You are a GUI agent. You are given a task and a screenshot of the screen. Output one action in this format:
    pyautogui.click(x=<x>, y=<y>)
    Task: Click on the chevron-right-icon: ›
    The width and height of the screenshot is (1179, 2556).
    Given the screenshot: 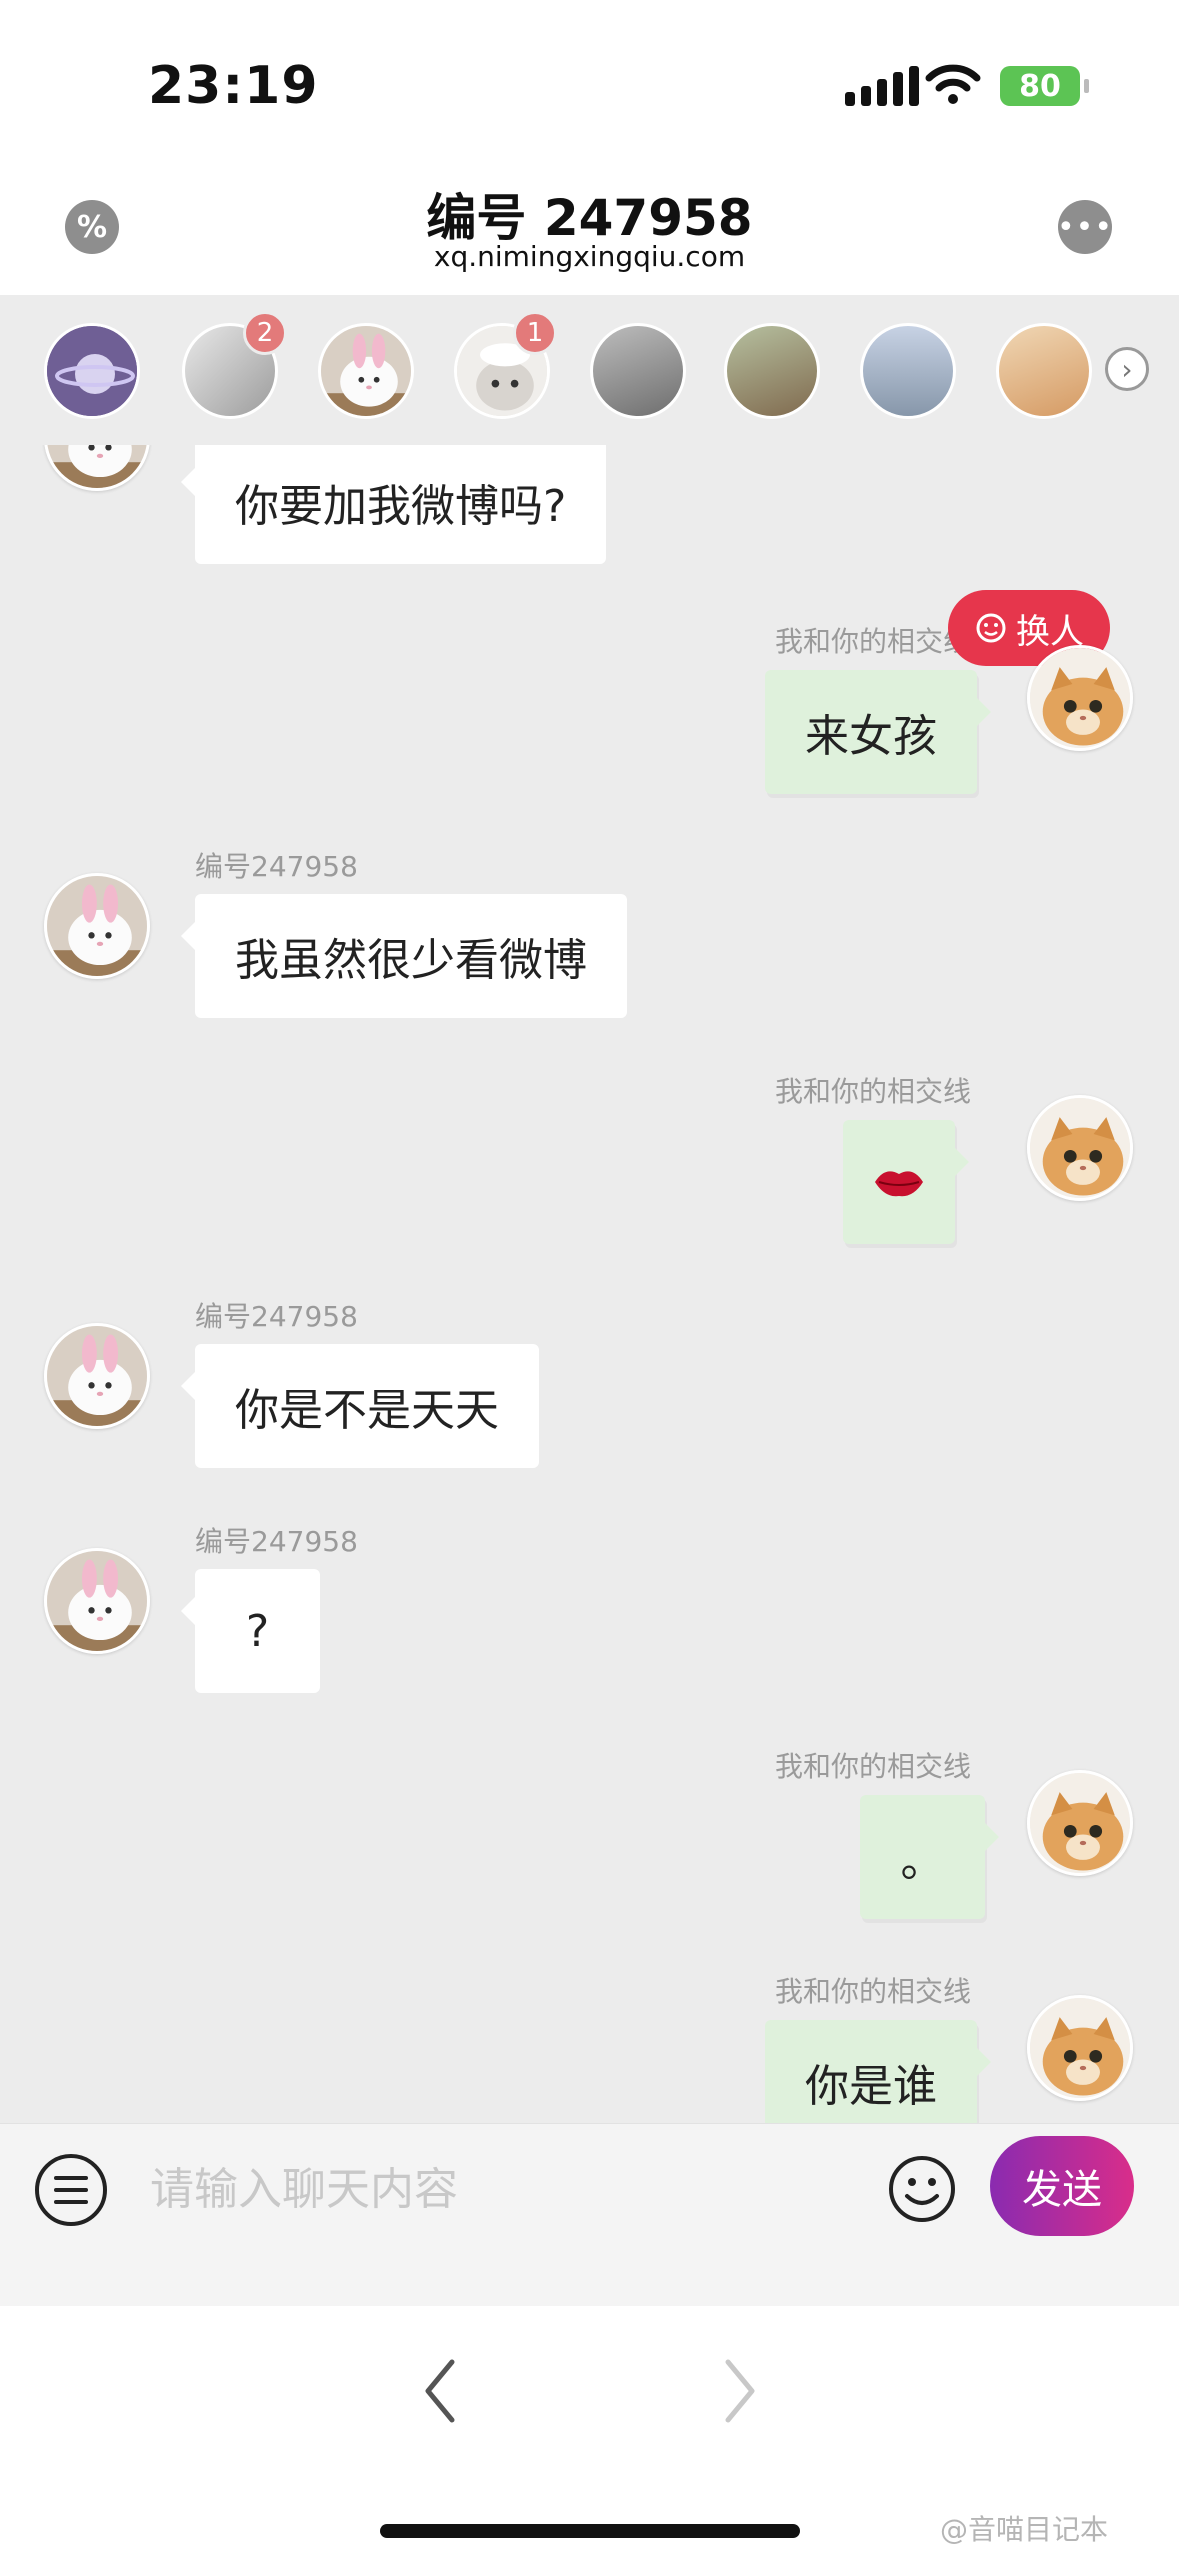 What is the action you would take?
    pyautogui.click(x=1127, y=369)
    